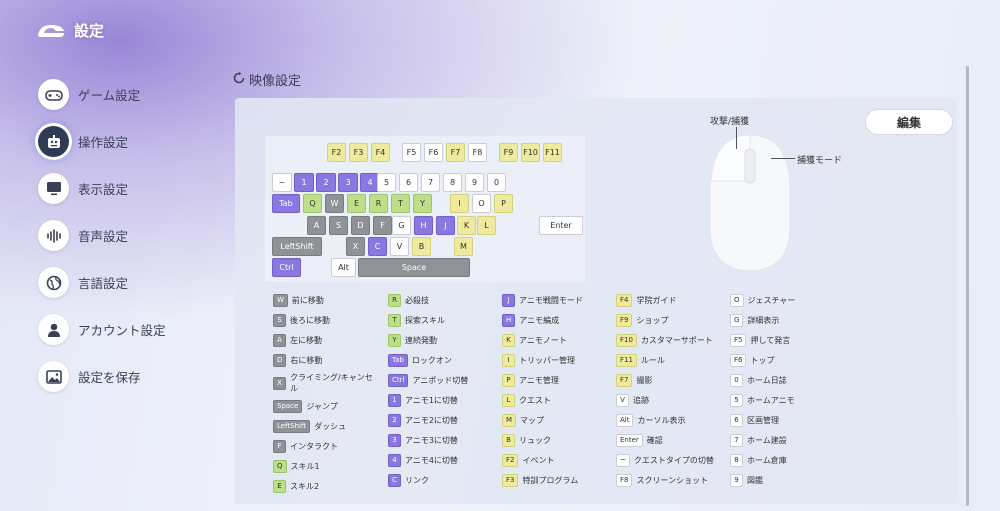 Image resolution: width=1000 pixels, height=511 pixels. What do you see at coordinates (414, 267) in the screenshot?
I see `key-space: Space` at bounding box center [414, 267].